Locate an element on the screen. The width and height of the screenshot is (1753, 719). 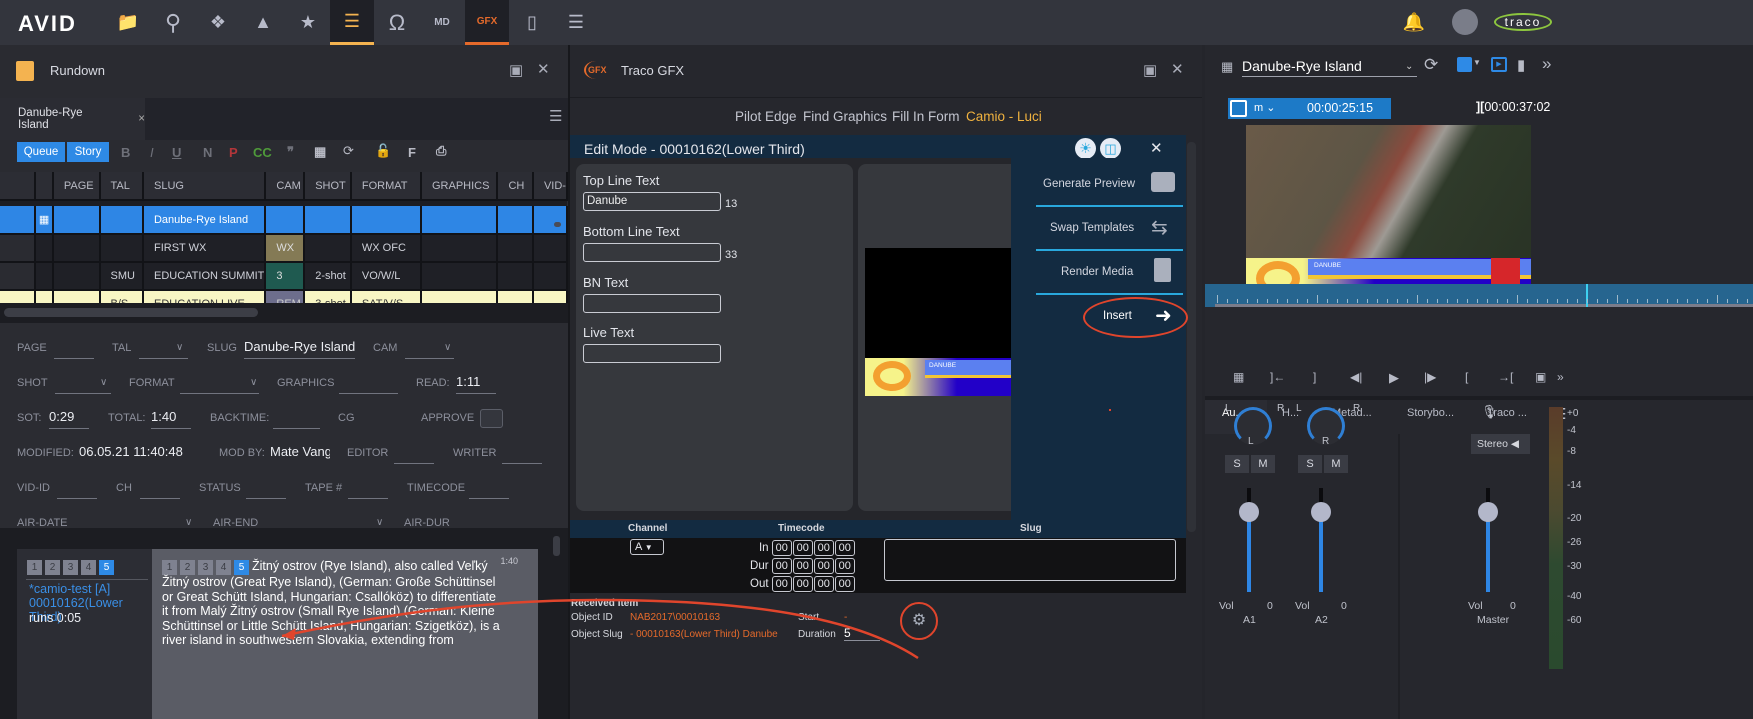
gfx-icon: GFX is located at coordinates (487, 22).